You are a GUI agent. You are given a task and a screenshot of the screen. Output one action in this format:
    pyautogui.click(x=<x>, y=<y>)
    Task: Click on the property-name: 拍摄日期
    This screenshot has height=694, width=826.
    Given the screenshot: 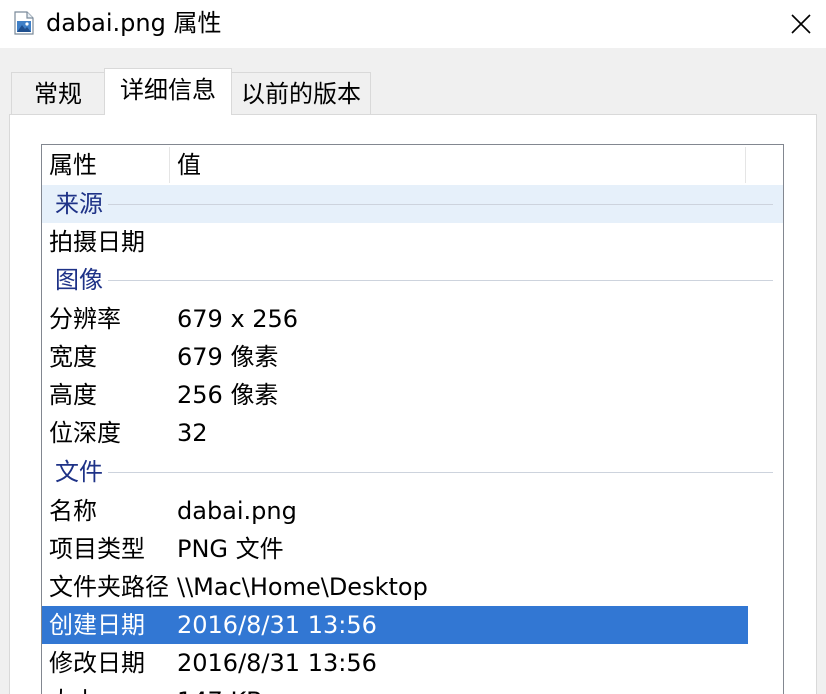 What is the action you would take?
    pyautogui.click(x=97, y=242)
    